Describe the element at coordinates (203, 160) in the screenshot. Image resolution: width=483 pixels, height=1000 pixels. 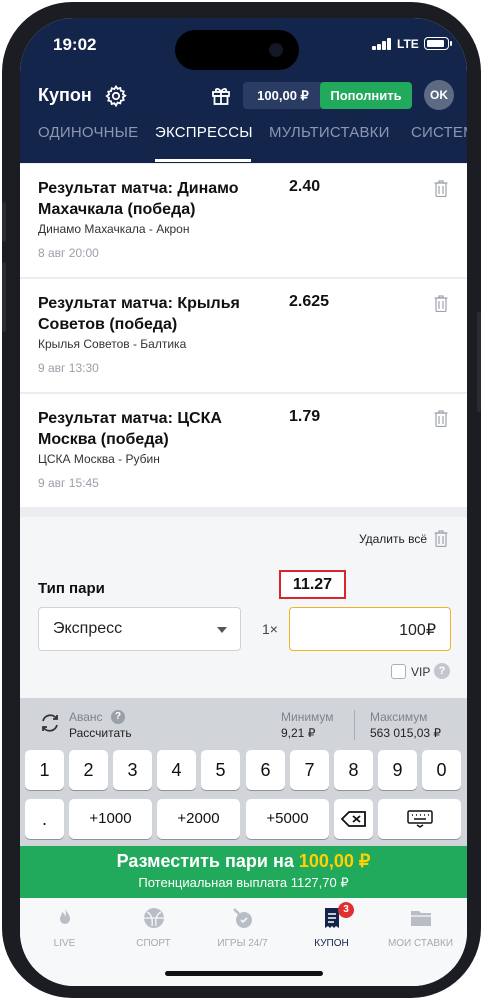
I see `active-tab-indicator` at that location.